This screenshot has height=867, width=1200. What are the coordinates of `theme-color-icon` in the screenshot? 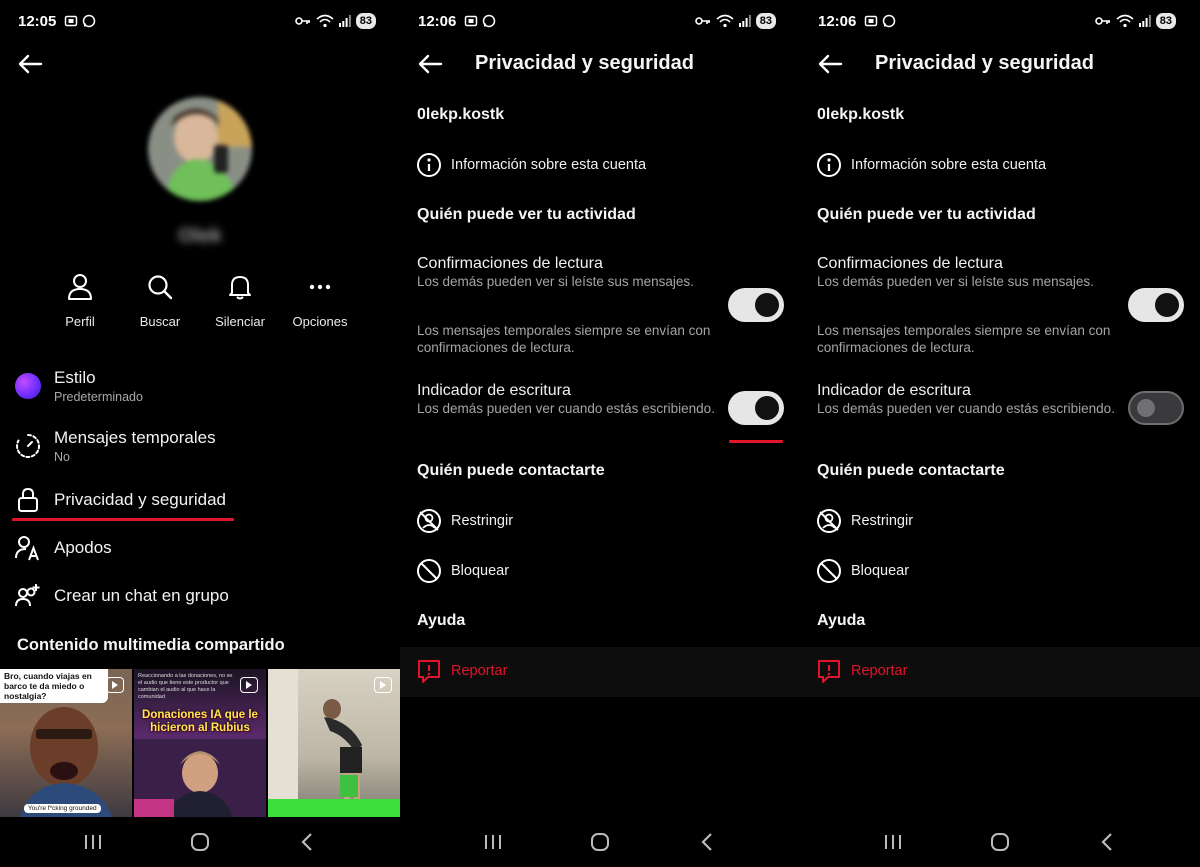 It's located at (28, 386).